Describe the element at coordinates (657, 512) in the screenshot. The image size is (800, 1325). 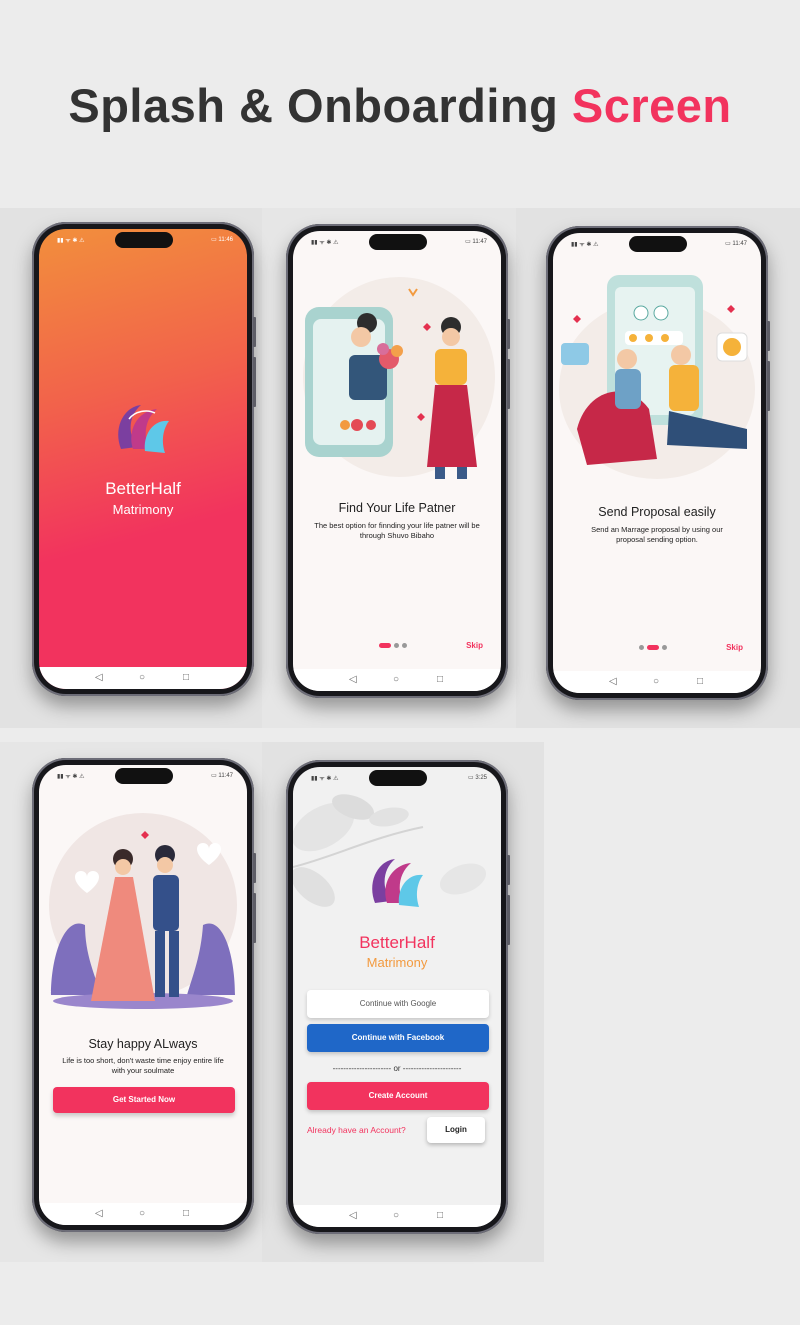
I see `onboarding-title: Send Proposal easily` at that location.